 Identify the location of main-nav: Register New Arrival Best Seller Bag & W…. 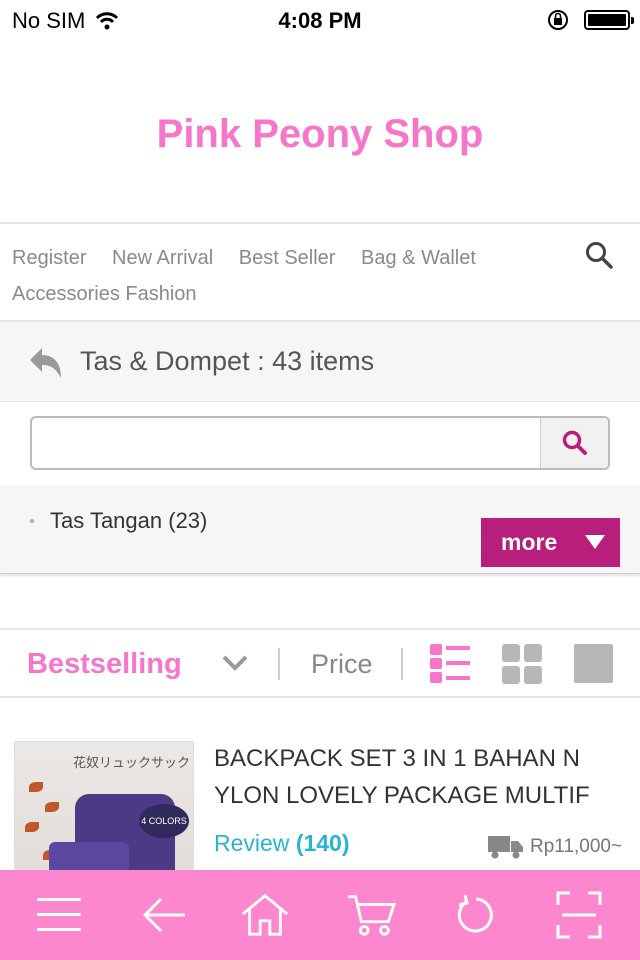
(282, 276).